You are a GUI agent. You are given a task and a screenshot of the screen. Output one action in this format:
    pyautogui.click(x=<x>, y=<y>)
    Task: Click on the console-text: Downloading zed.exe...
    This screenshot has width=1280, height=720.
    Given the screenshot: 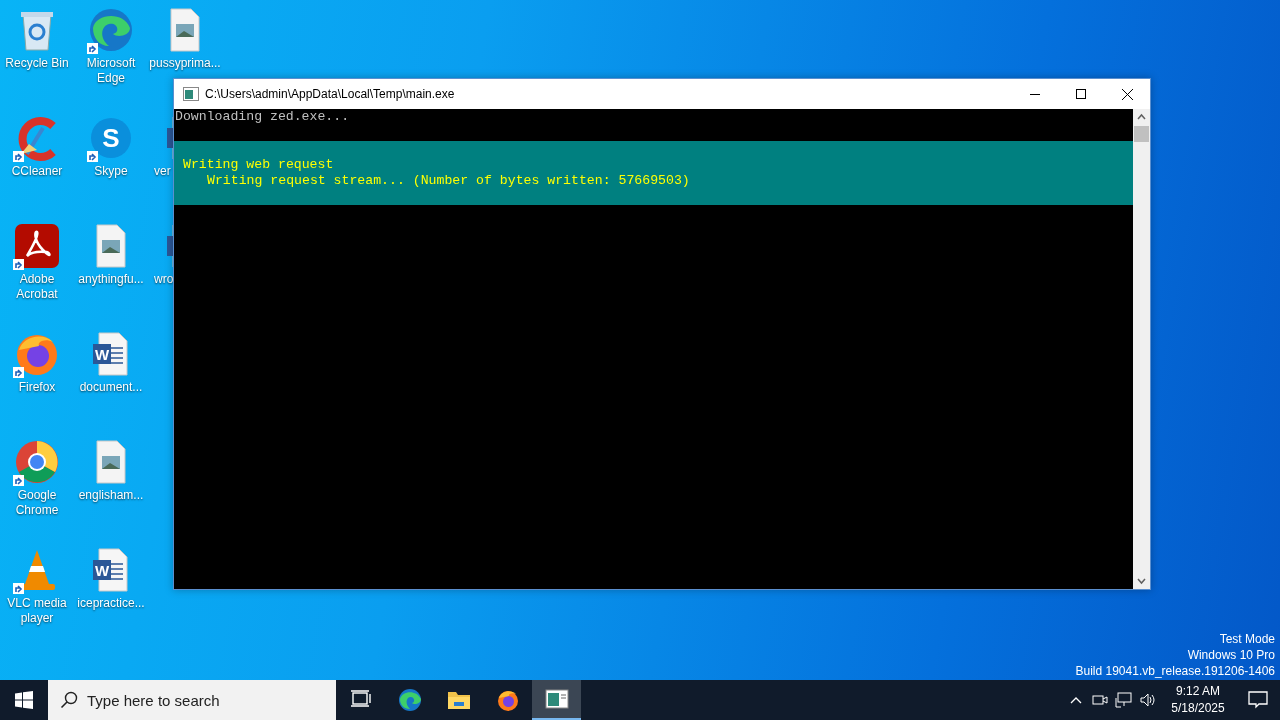 What is the action you would take?
    pyautogui.click(x=262, y=117)
    